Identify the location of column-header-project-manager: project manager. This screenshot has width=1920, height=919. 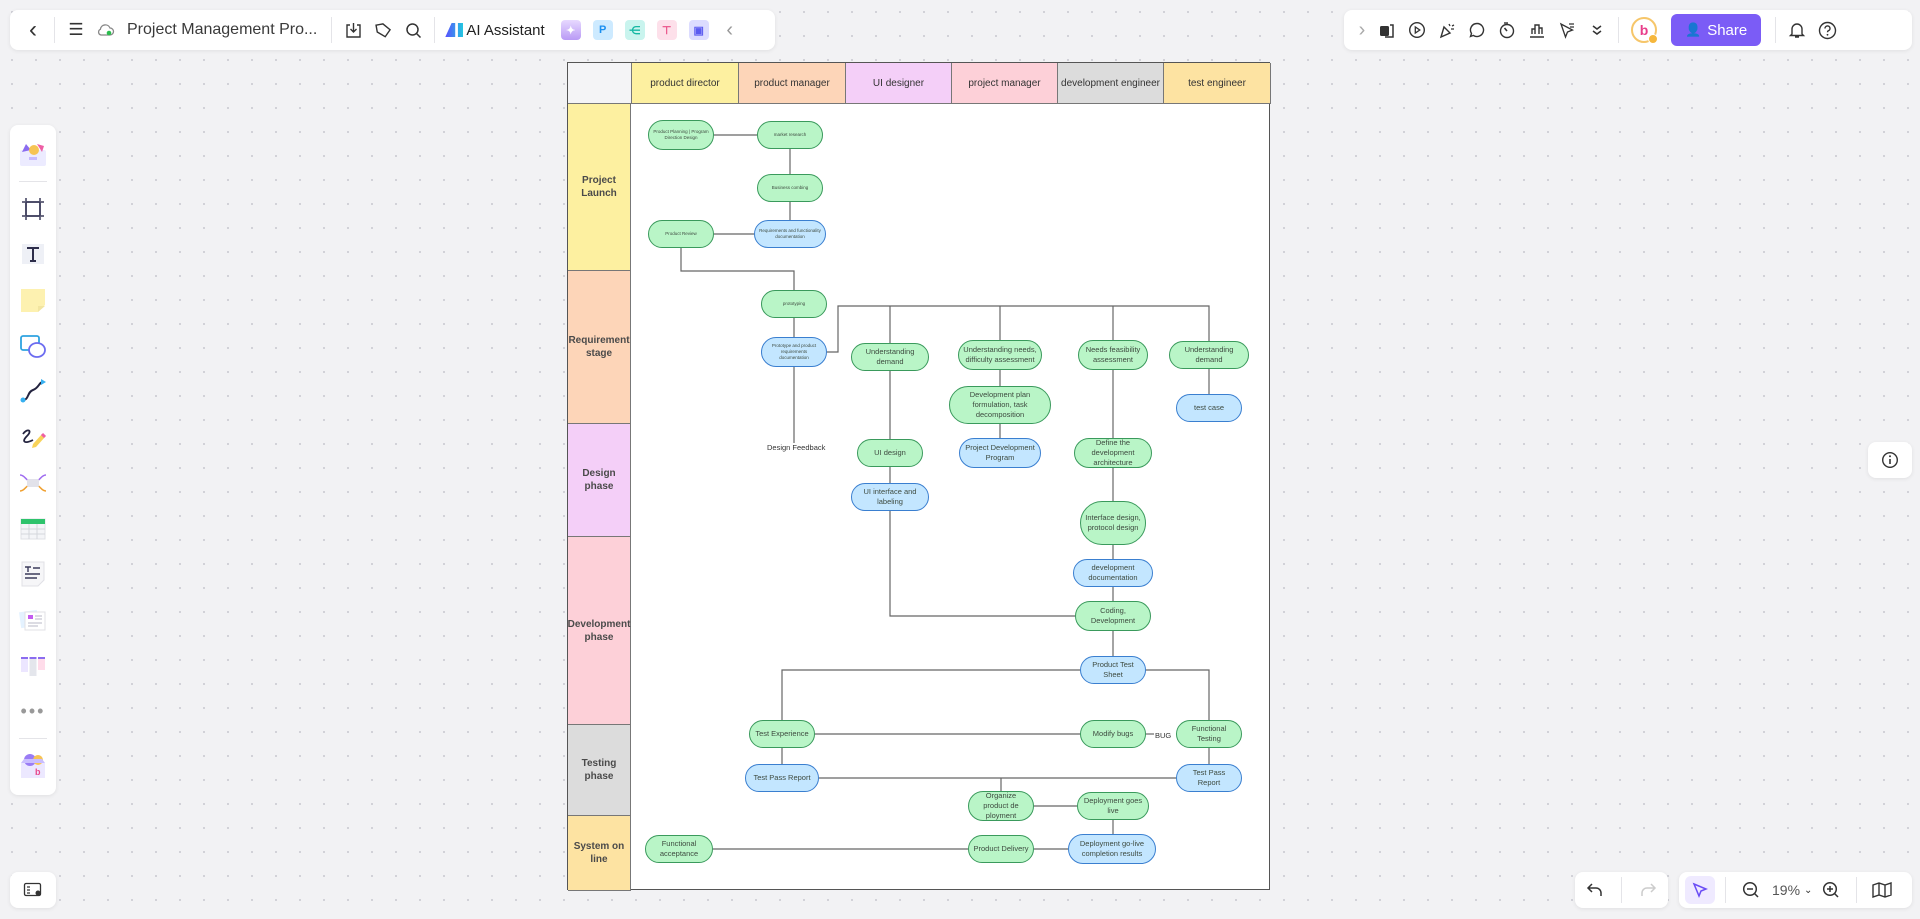
(1005, 83).